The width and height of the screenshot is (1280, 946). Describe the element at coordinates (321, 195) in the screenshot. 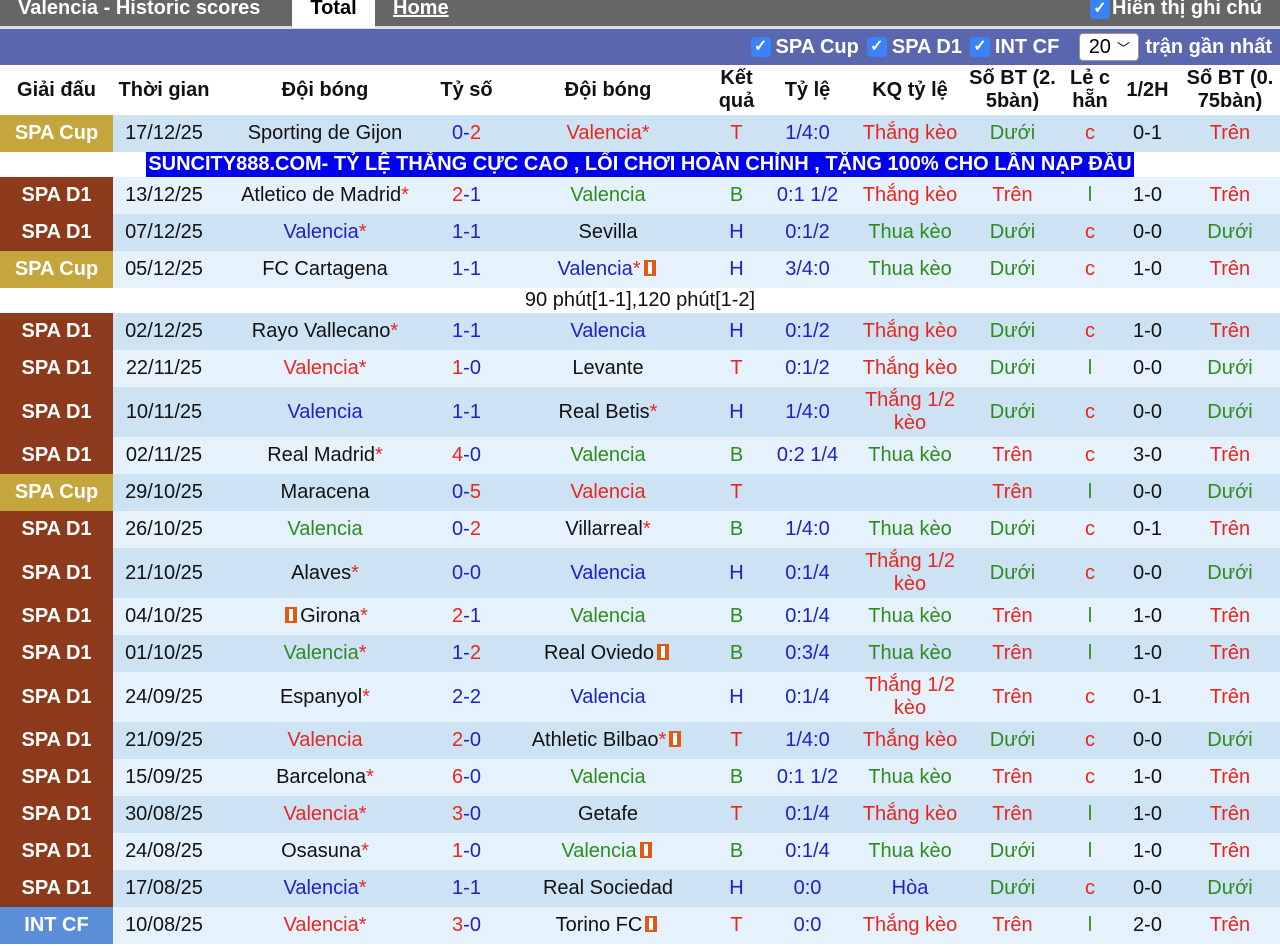

I see `team-name: Atletico de Madrid` at that location.